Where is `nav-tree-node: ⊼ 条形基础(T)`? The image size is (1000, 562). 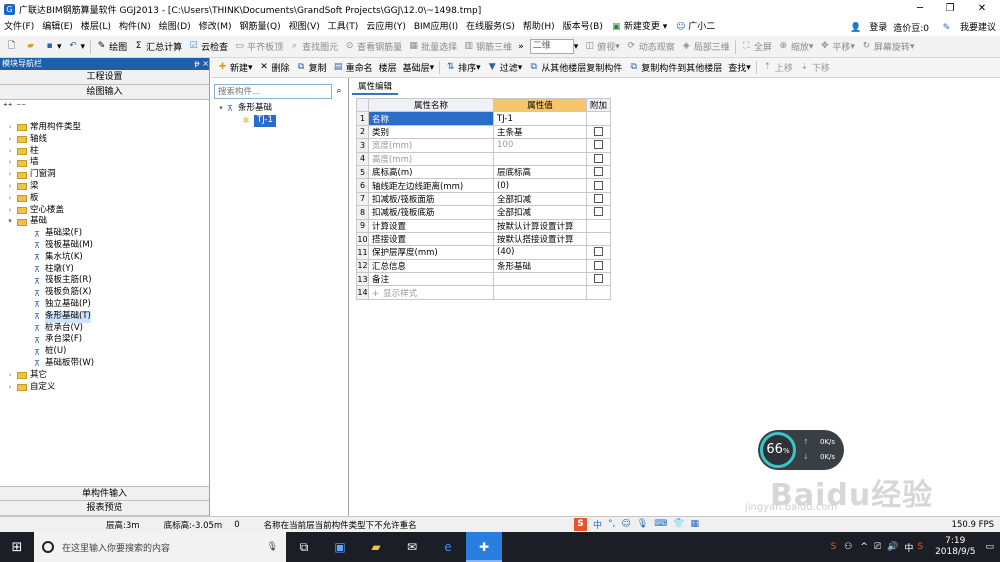
nav-tree-node: ⊼ 条形基础(T) is located at coordinates (104, 316).